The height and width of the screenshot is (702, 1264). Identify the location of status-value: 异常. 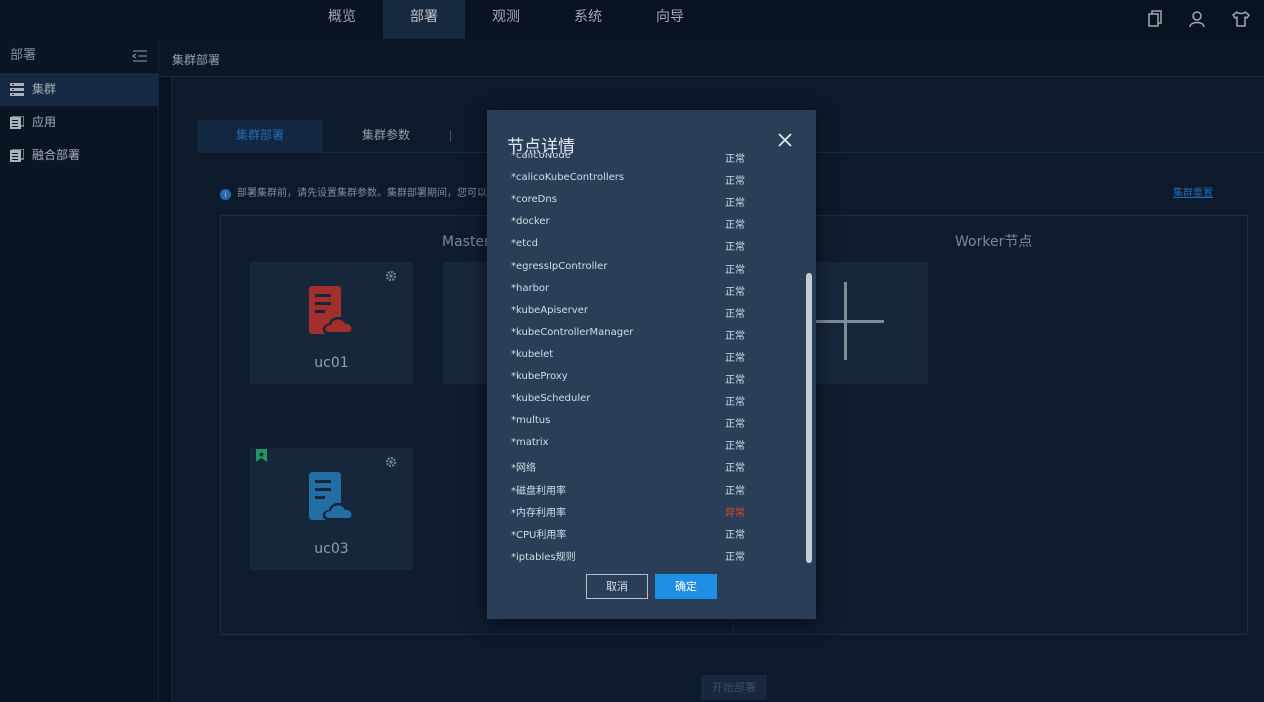
(735, 513).